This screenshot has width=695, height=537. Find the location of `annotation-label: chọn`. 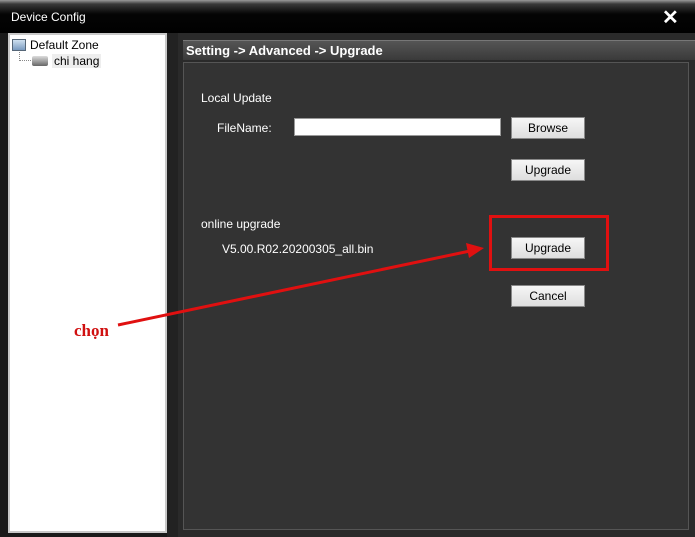

annotation-label: chọn is located at coordinates (91, 330).